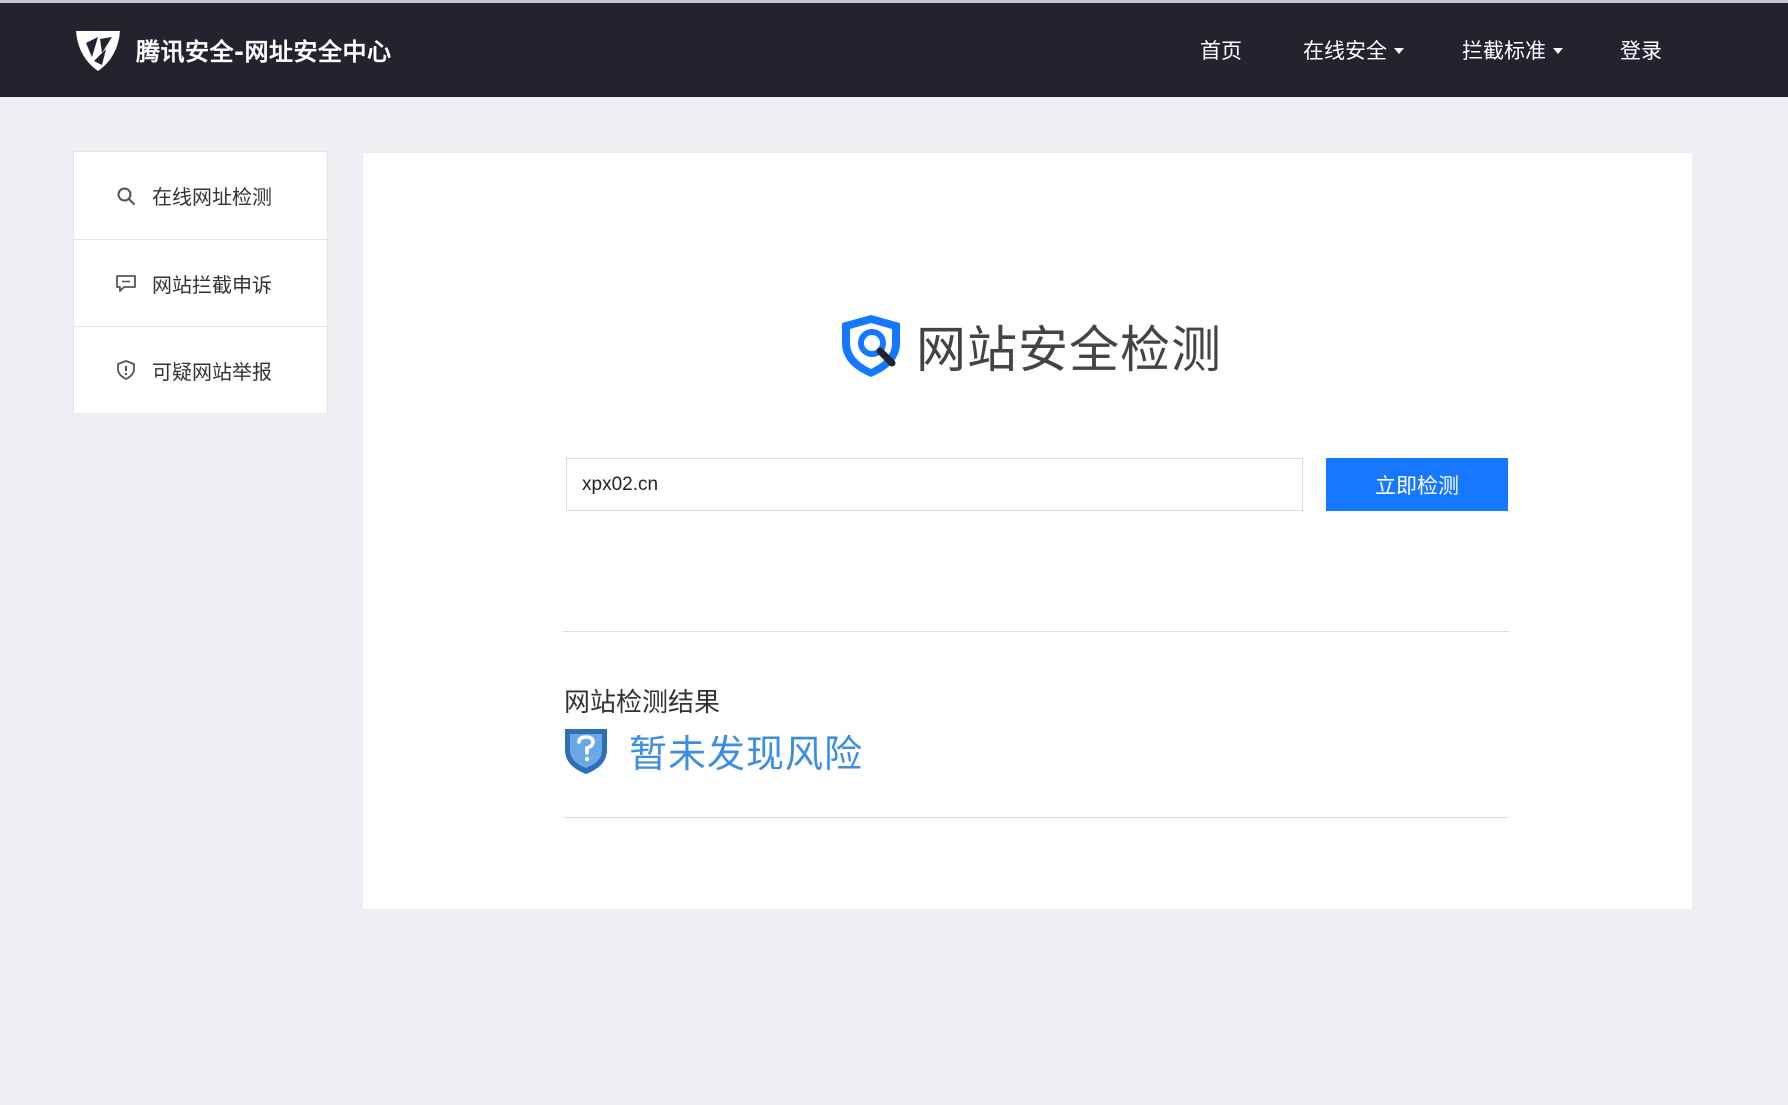 The height and width of the screenshot is (1105, 1788). I want to click on nav-item-label: 首页, so click(1221, 51).